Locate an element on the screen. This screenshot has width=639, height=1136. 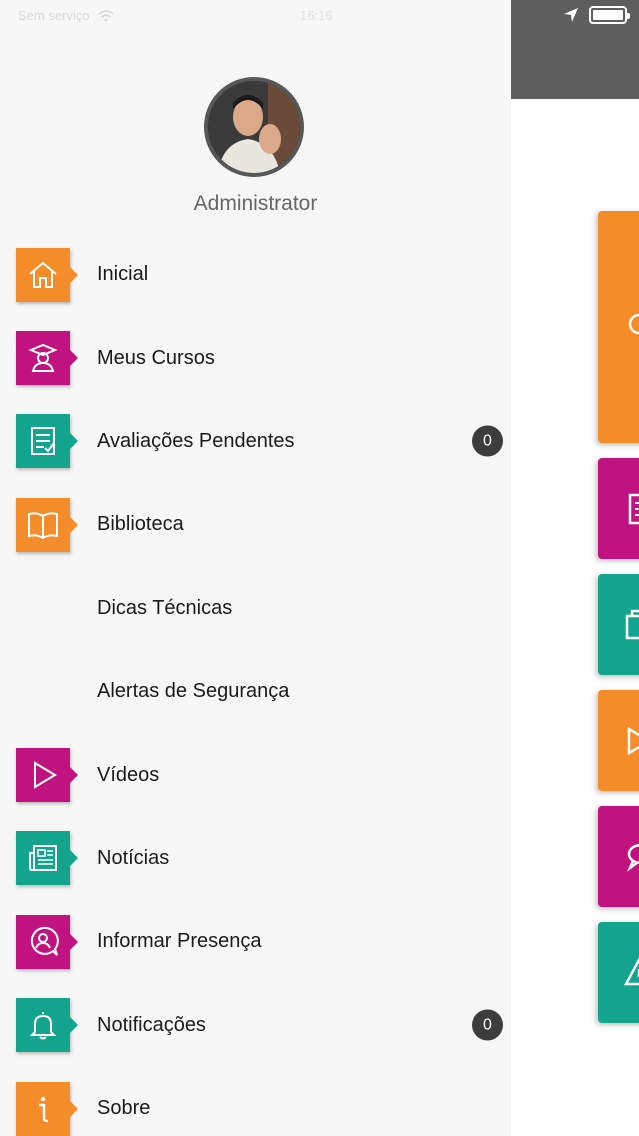
menu-item-informar-presenca: Informar Presença is located at coordinates (255, 941).